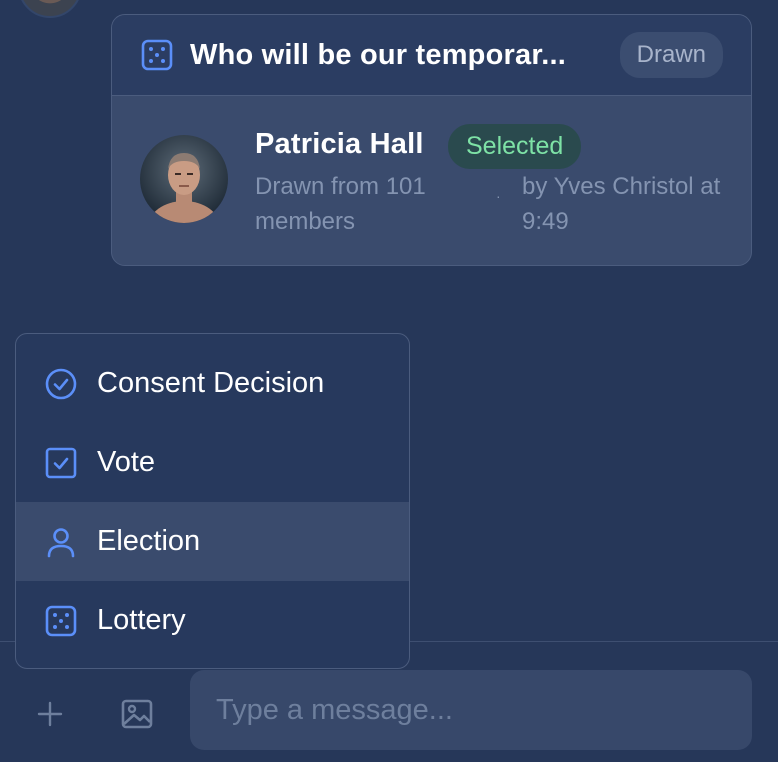 Image resolution: width=778 pixels, height=762 pixels. What do you see at coordinates (126, 462) in the screenshot?
I see `menu-item-label: Vote` at bounding box center [126, 462].